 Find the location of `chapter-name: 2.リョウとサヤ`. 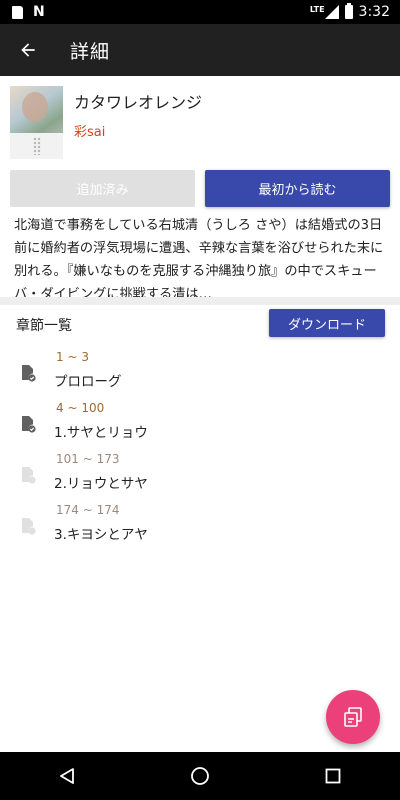

chapter-name: 2.リョウとサヤ is located at coordinates (101, 484).